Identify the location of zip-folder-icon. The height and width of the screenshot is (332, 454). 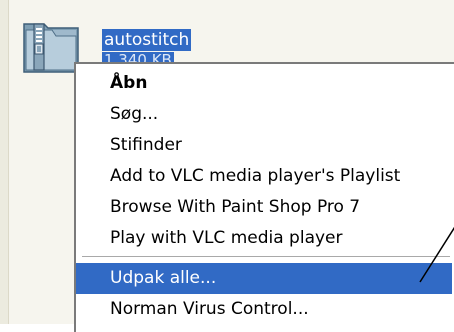
(52, 48).